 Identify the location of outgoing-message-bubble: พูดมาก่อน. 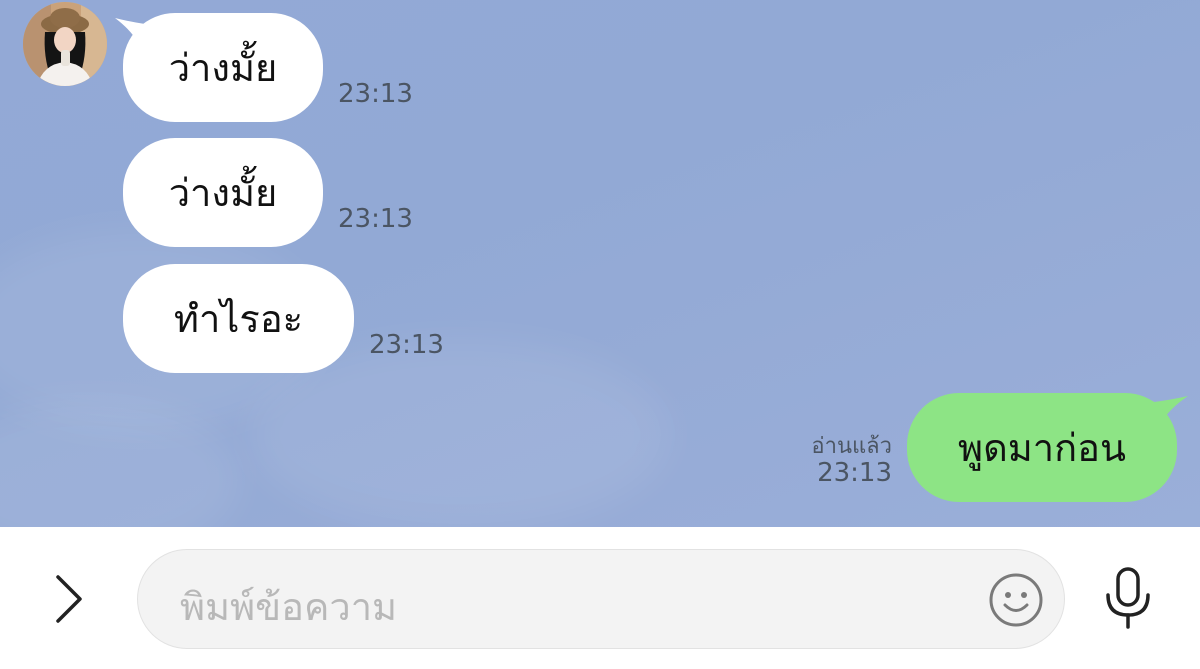
(1042, 447).